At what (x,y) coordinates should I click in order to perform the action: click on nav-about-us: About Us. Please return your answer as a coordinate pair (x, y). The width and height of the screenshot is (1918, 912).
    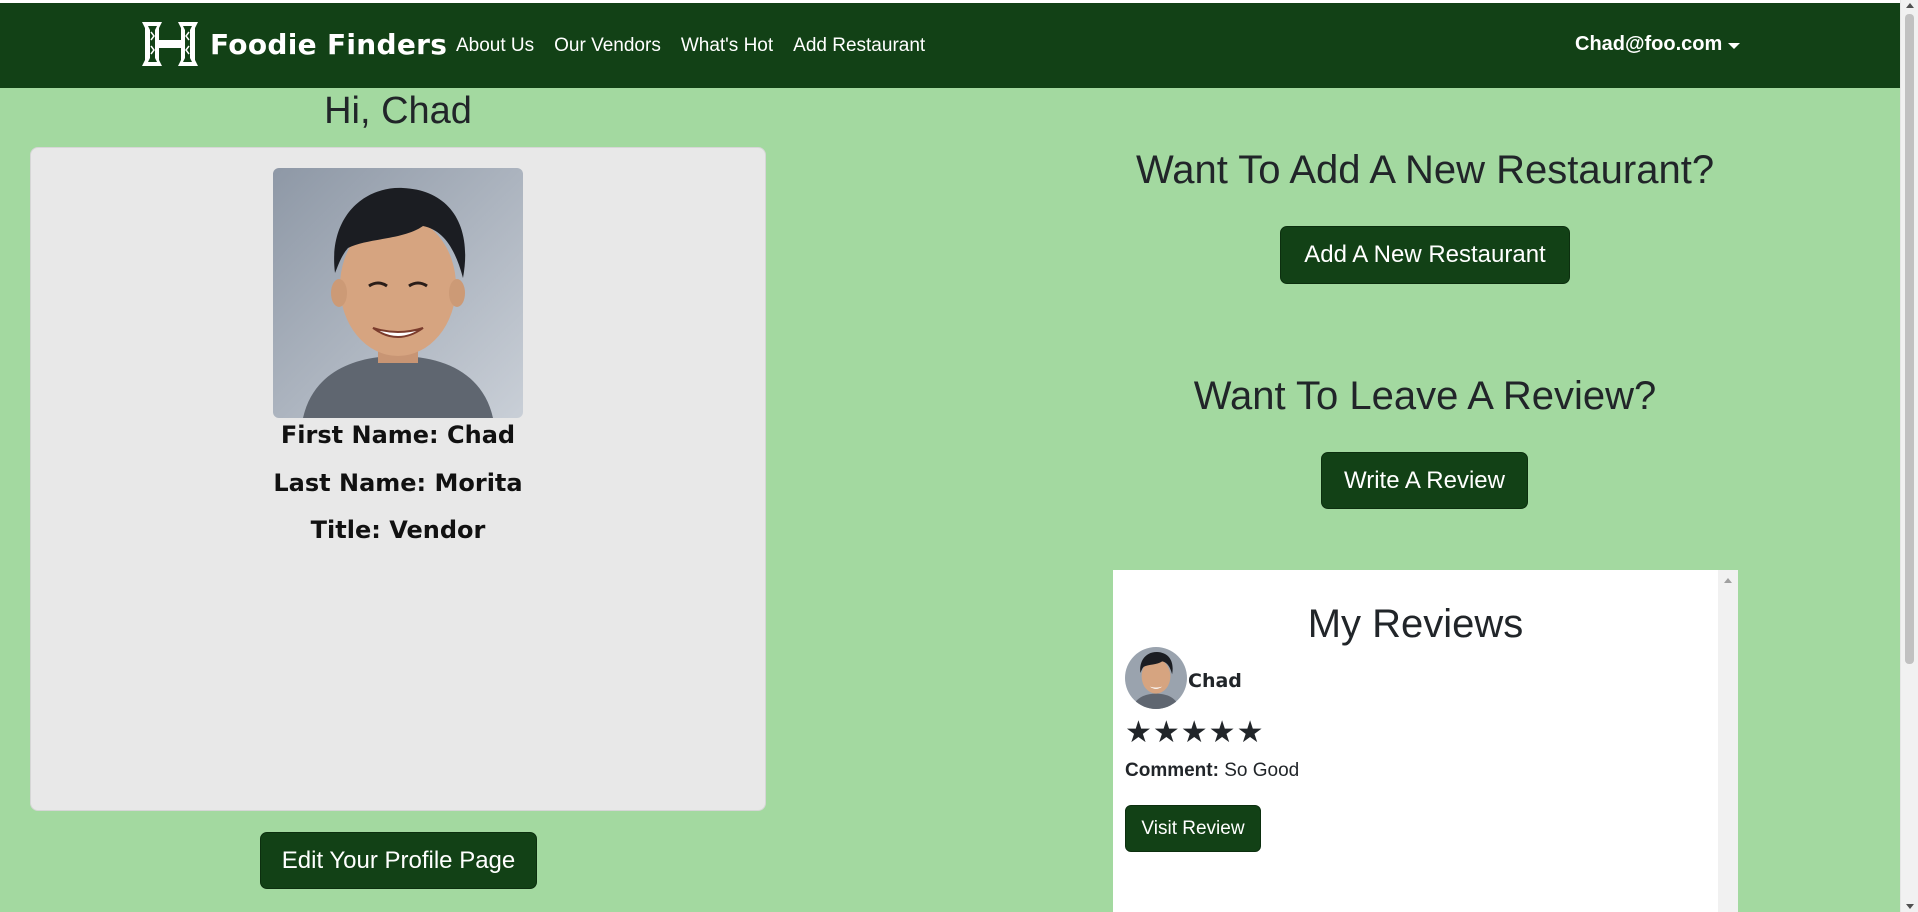
    Looking at the image, I should click on (495, 46).